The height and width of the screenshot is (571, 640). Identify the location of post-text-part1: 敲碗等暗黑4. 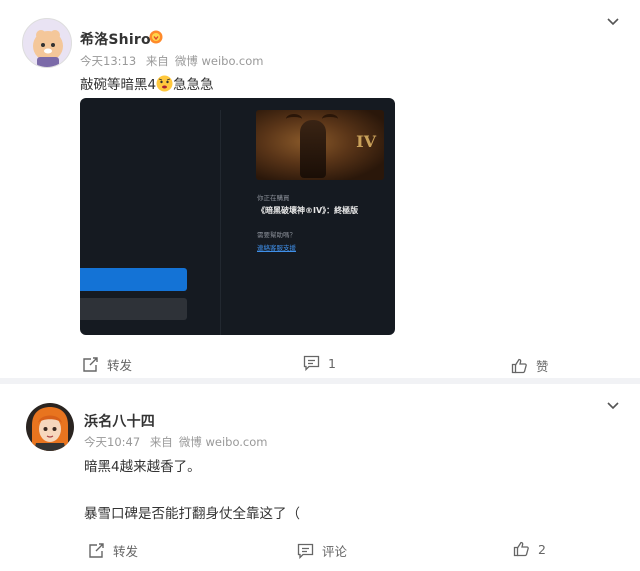
(118, 85).